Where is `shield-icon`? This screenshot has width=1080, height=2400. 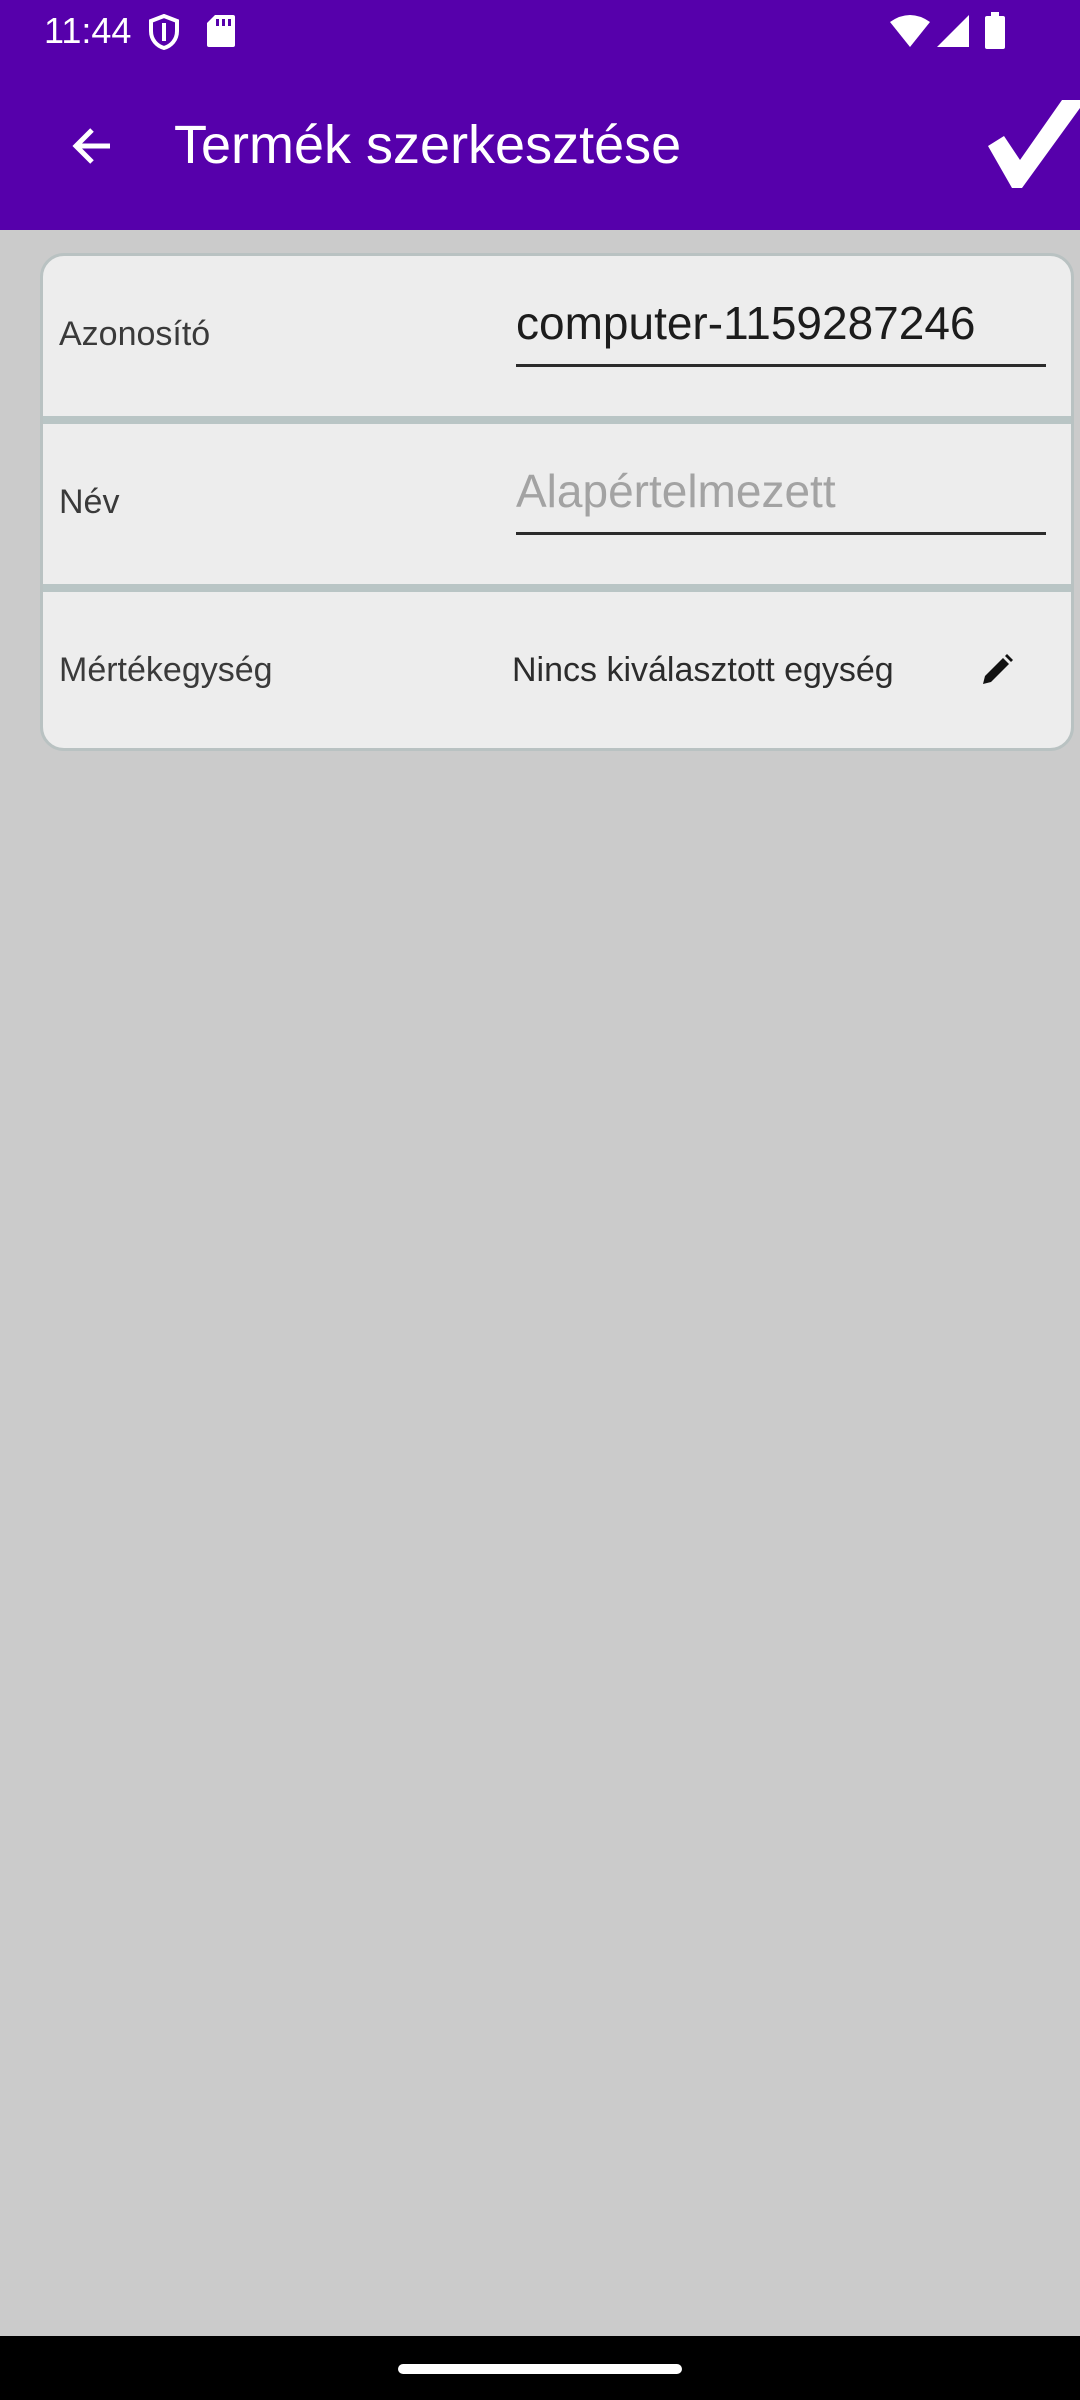
shield-icon is located at coordinates (164, 32).